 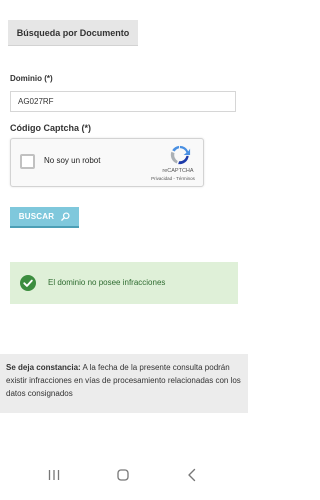 I want to click on terms-link: Términos, so click(x=185, y=178).